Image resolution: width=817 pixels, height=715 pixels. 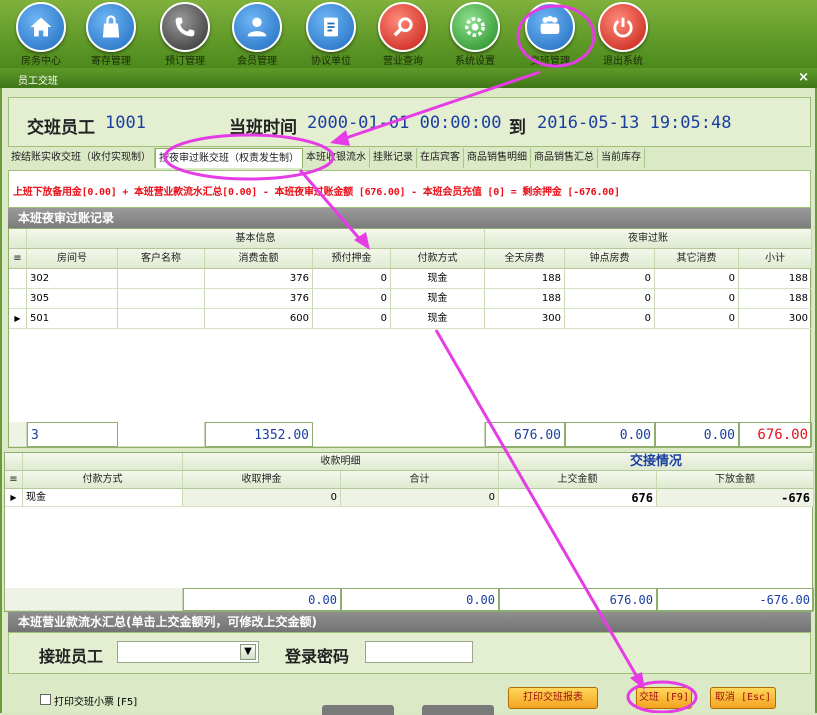 What do you see at coordinates (578, 480) in the screenshot?
I see `col-handed: 上交金额` at bounding box center [578, 480].